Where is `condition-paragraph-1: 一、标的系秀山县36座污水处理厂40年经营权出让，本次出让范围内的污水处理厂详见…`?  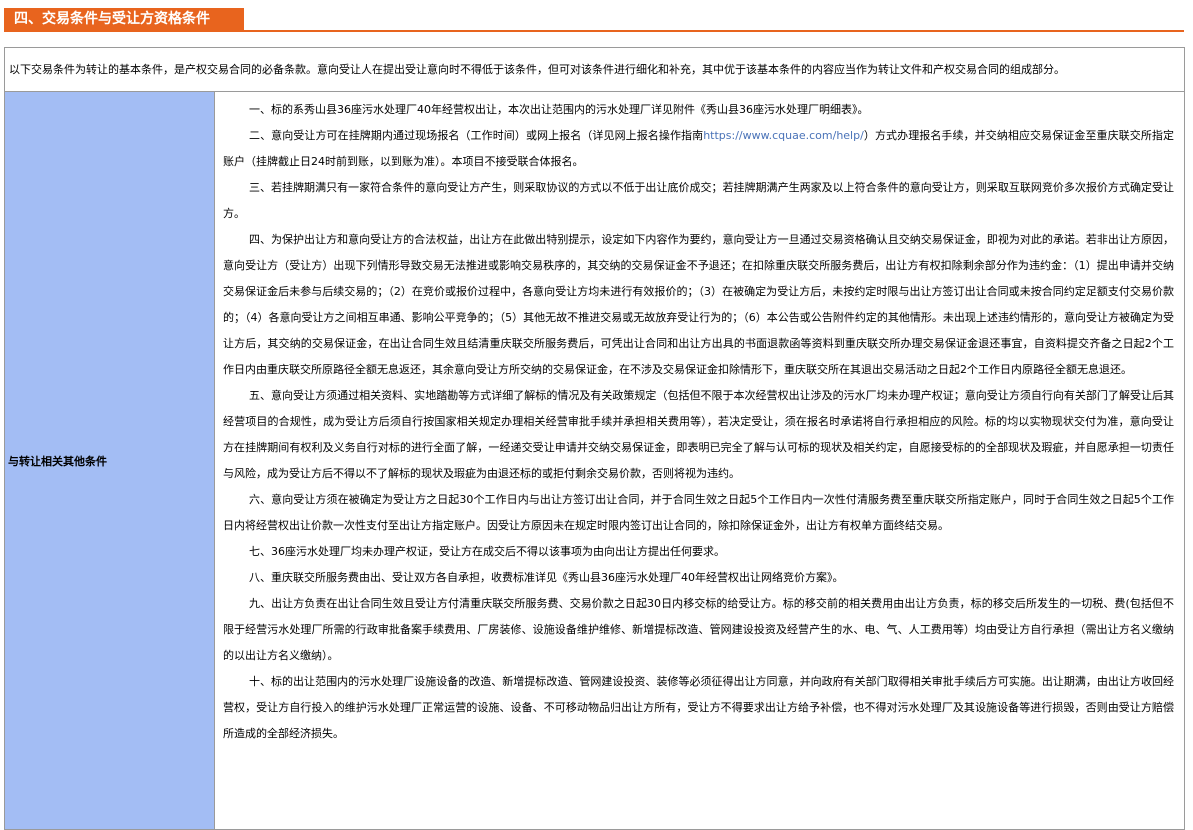
condition-paragraph-1: 一、标的系秀山县36座污水处理厂40年经营权出让，本次出让范围内的污水处理厂详见… is located at coordinates (559, 109).